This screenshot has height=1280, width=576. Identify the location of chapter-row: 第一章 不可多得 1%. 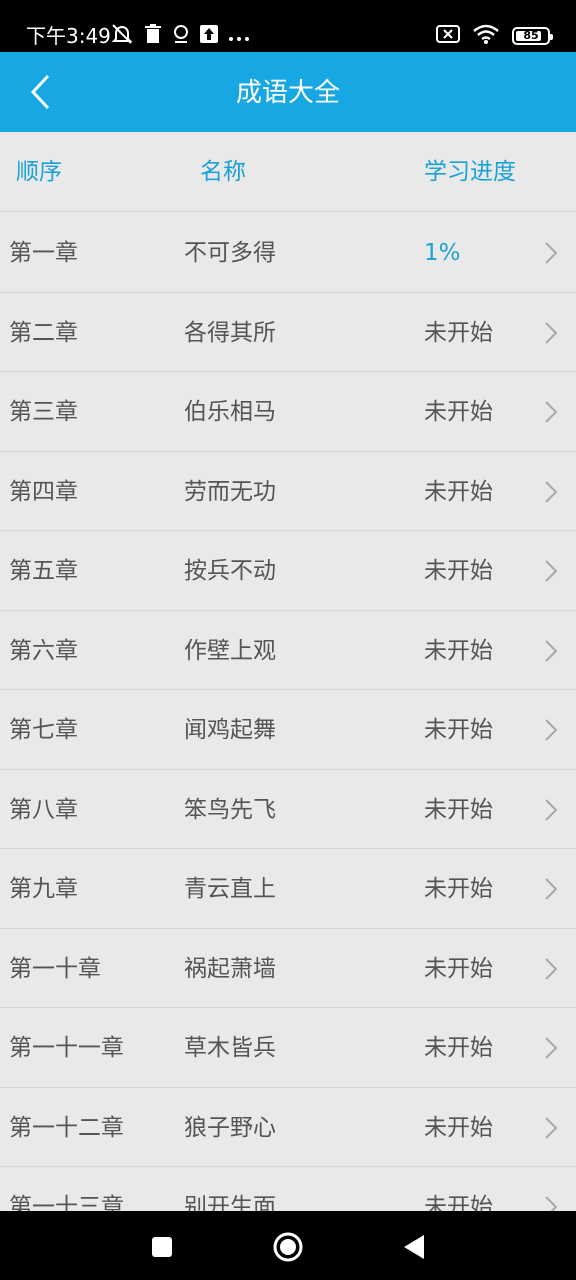
(288, 253).